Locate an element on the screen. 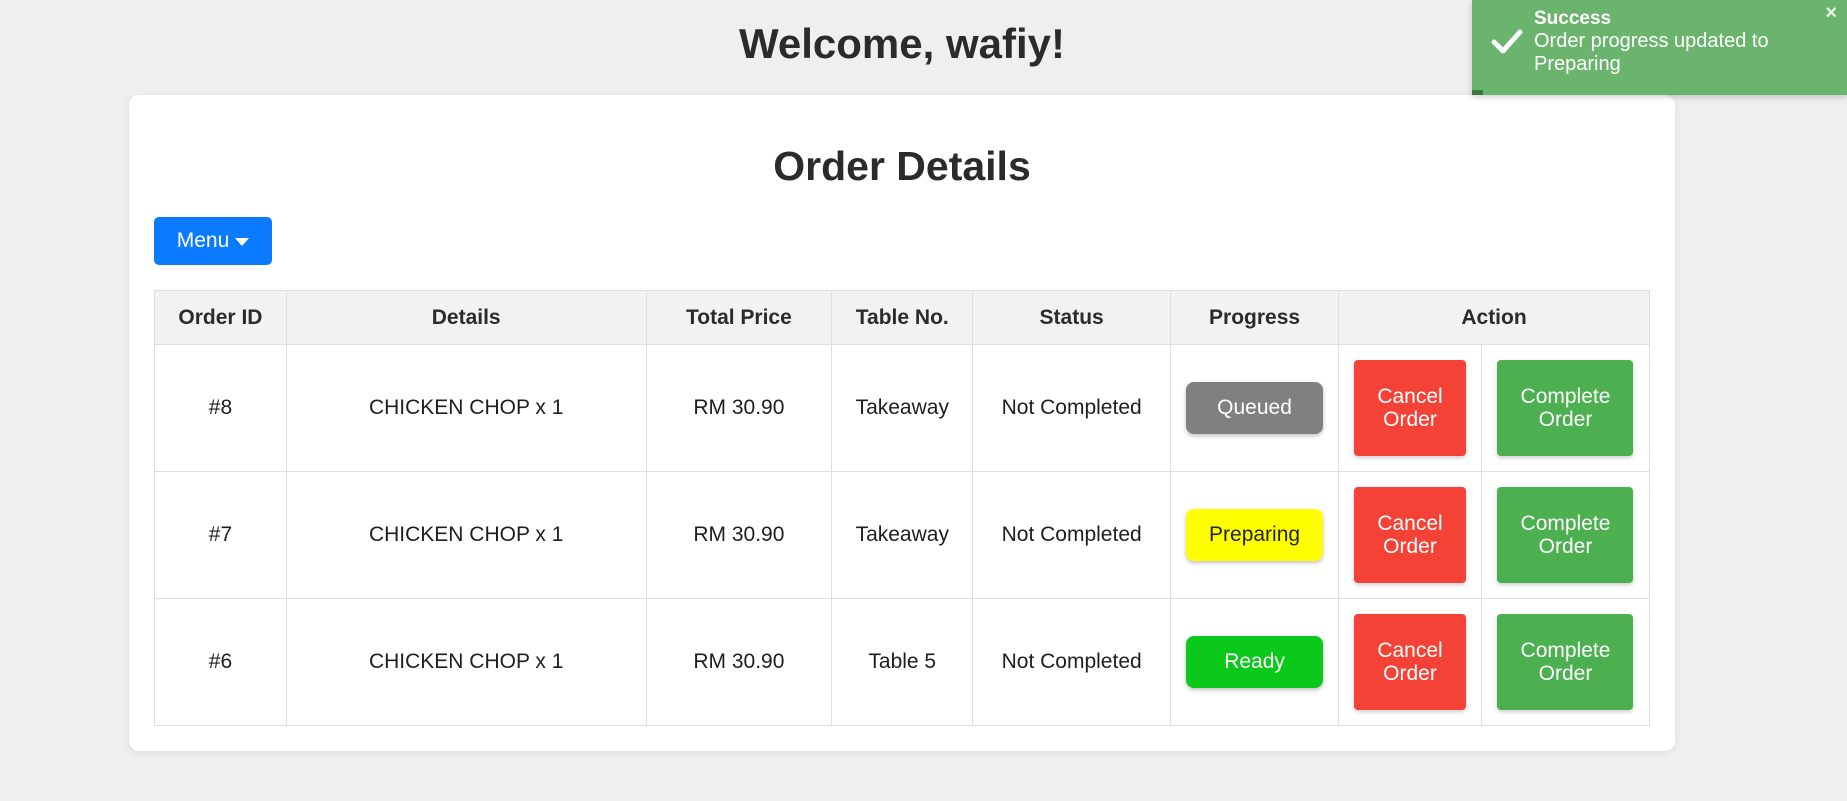 The height and width of the screenshot is (801, 1847). close-icon: × is located at coordinates (1831, 13).